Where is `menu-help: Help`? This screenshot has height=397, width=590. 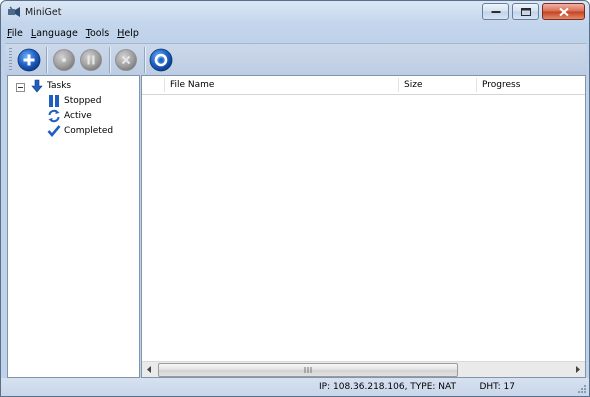 menu-help: Help is located at coordinates (128, 34).